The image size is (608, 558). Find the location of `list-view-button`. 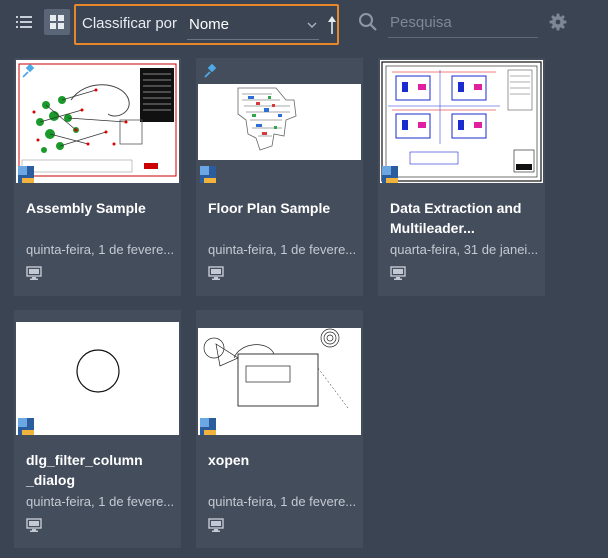

list-view-button is located at coordinates (24, 22).